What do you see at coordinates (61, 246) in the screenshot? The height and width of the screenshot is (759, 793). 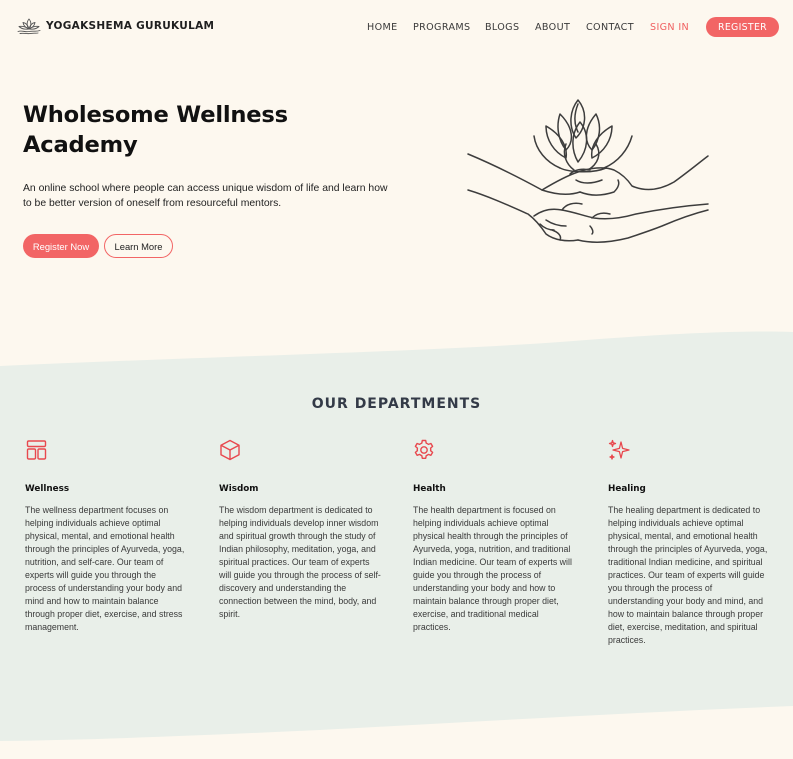 I see `register-now-button: Register Now` at bounding box center [61, 246].